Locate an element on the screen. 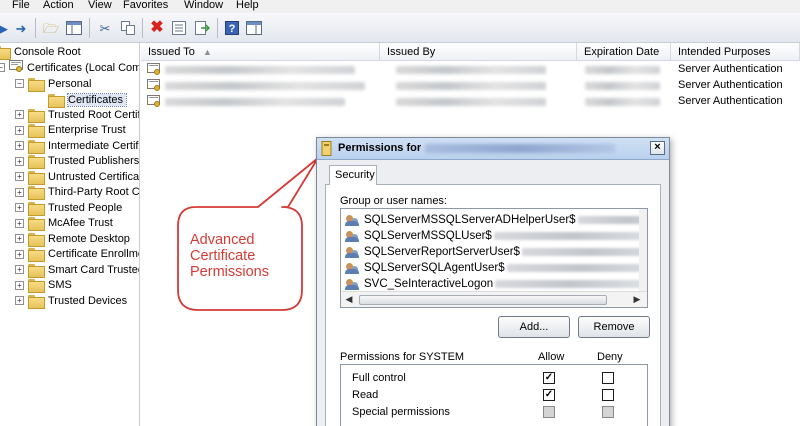 This screenshot has width=800, height=426. close-button: × is located at coordinates (657, 148).